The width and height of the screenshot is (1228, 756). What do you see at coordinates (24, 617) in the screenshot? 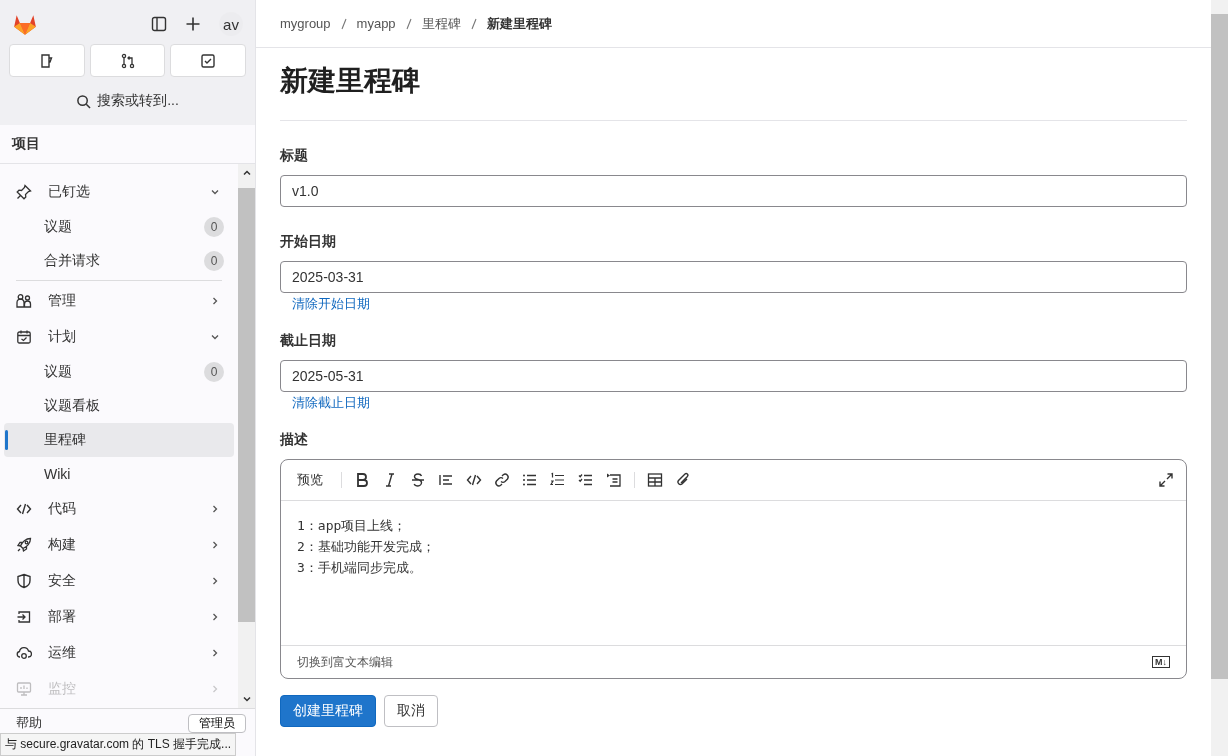
I see `deploy-icon` at bounding box center [24, 617].